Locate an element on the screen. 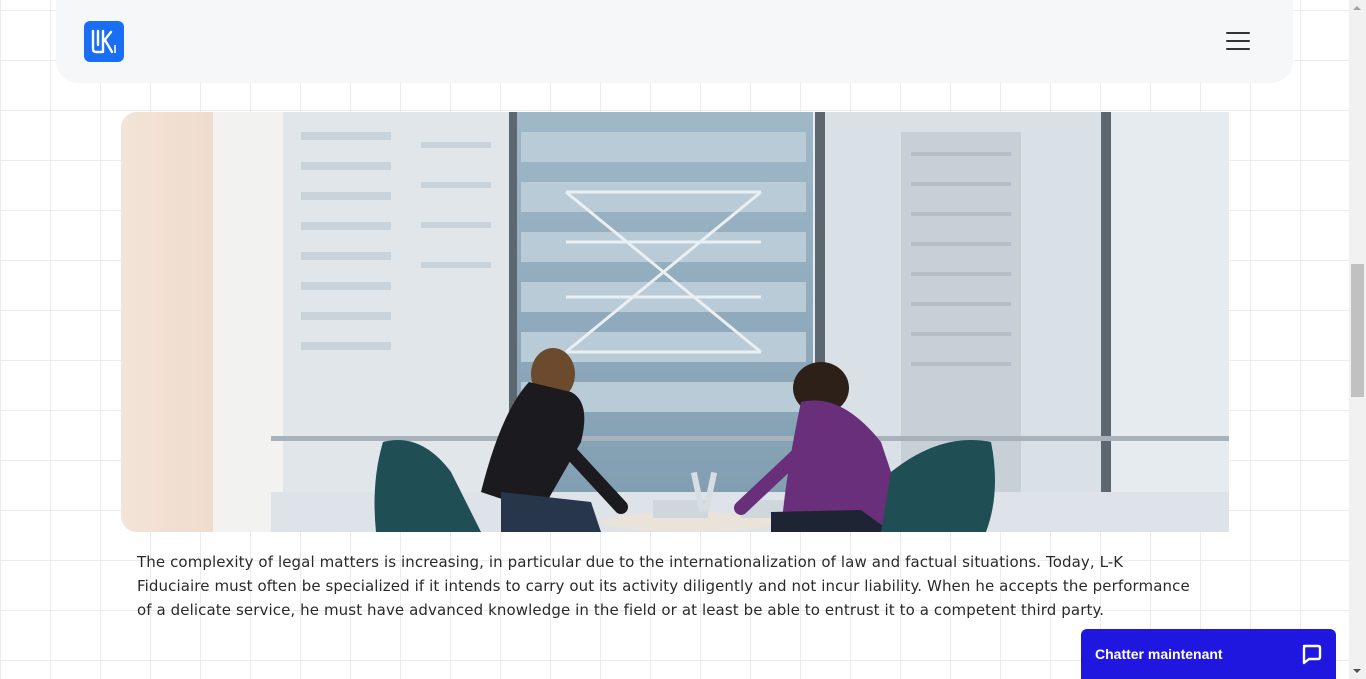  logo is located at coordinates (104, 41).